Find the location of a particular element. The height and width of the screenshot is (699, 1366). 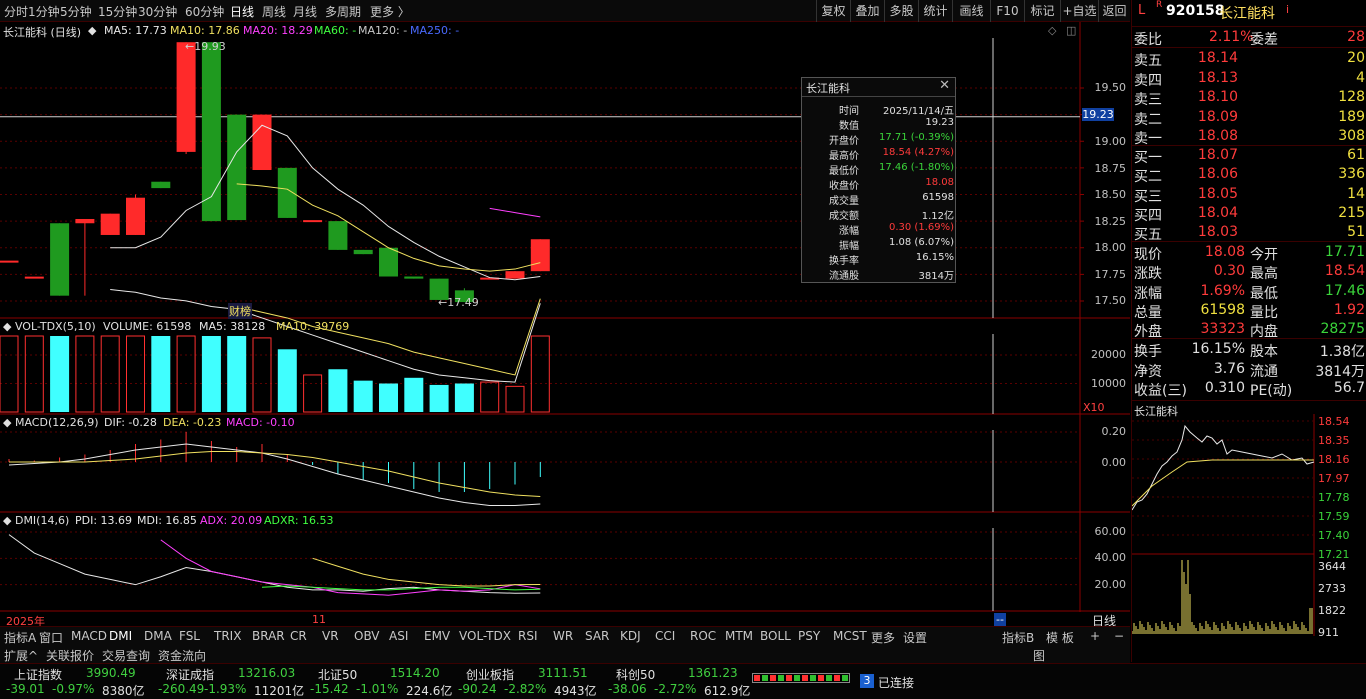

multistock-button: 多股 is located at coordinates (901, 11).